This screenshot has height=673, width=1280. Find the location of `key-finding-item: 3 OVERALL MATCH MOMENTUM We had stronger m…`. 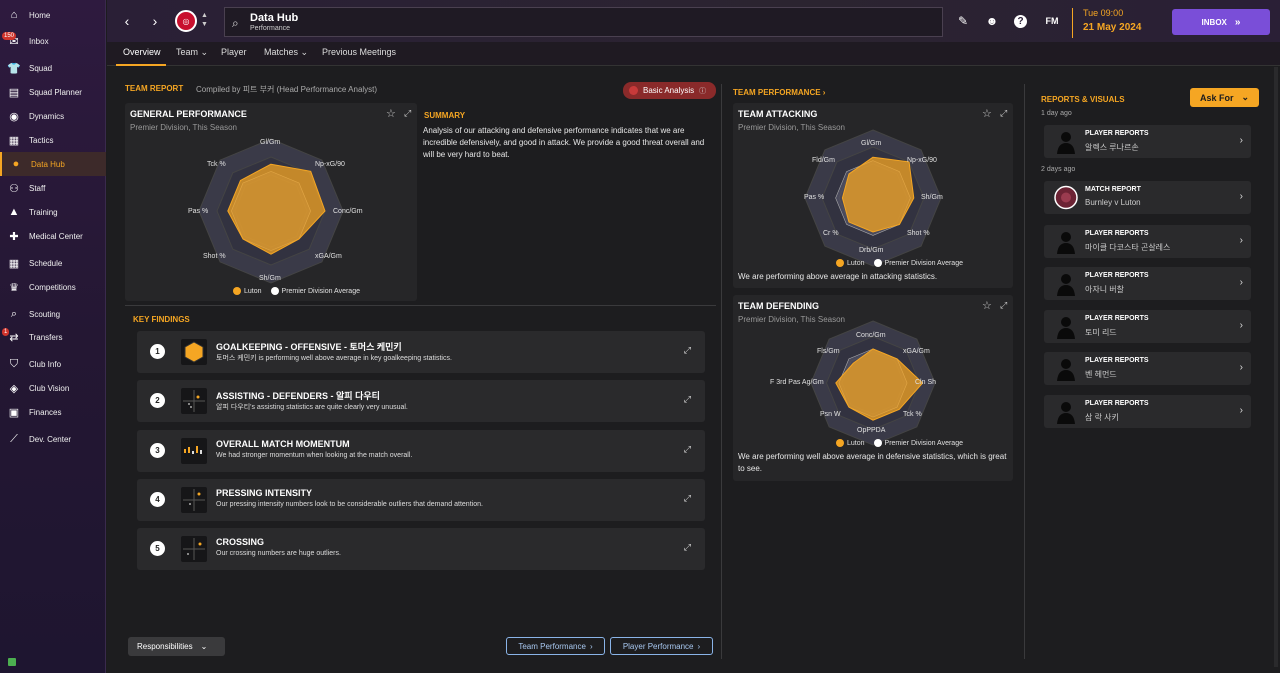

key-finding-item: 3 OVERALL MATCH MOMENTUM We had stronger m… is located at coordinates (421, 451).